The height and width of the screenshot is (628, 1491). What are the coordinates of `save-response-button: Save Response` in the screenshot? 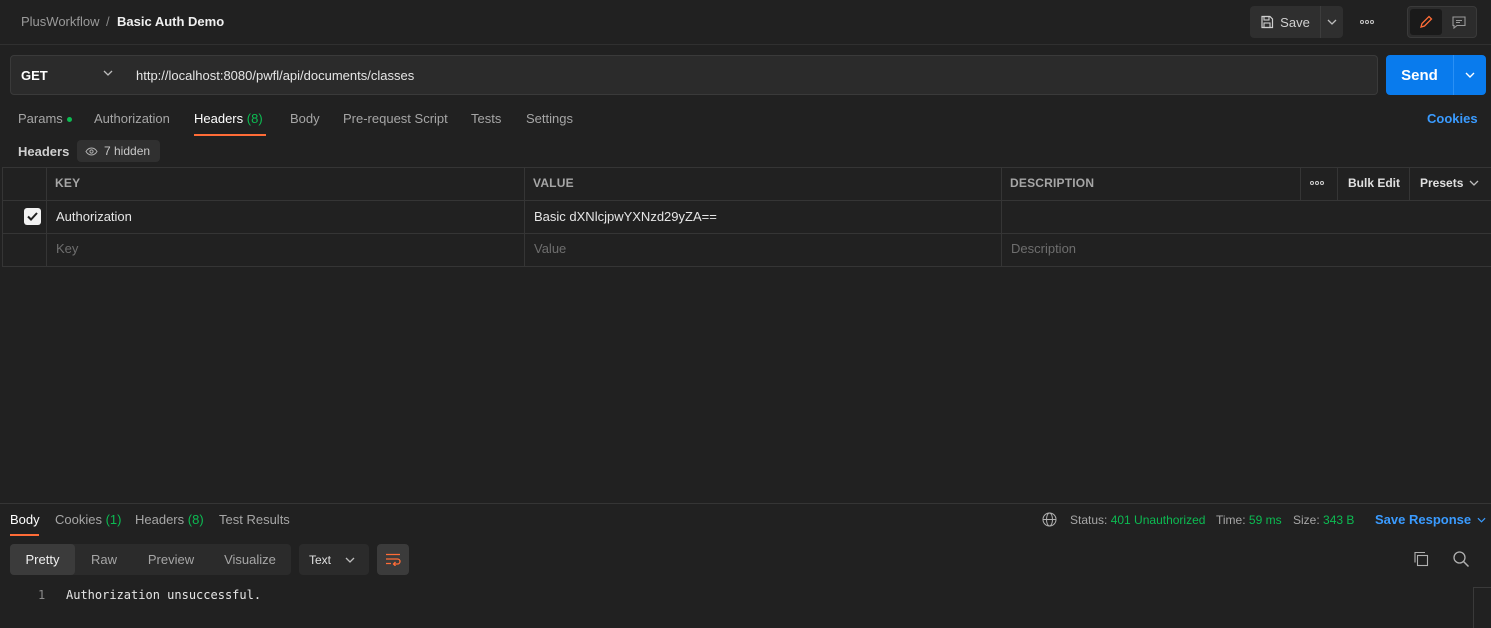 It's located at (1430, 519).